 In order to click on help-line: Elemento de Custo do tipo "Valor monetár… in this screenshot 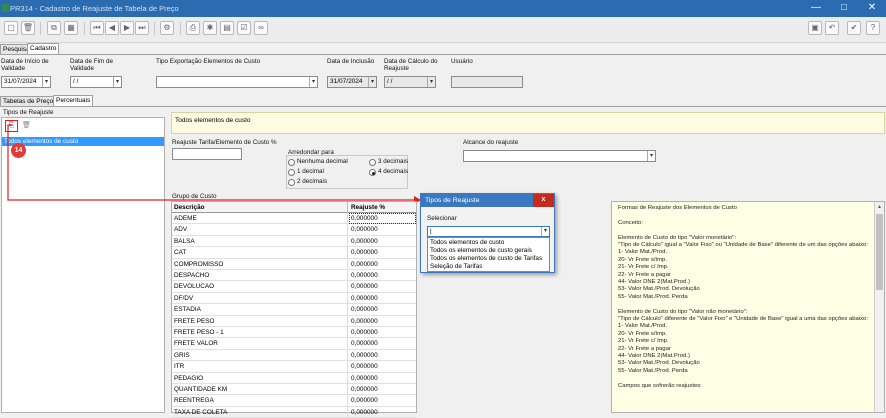, I will do `click(677, 237)`.